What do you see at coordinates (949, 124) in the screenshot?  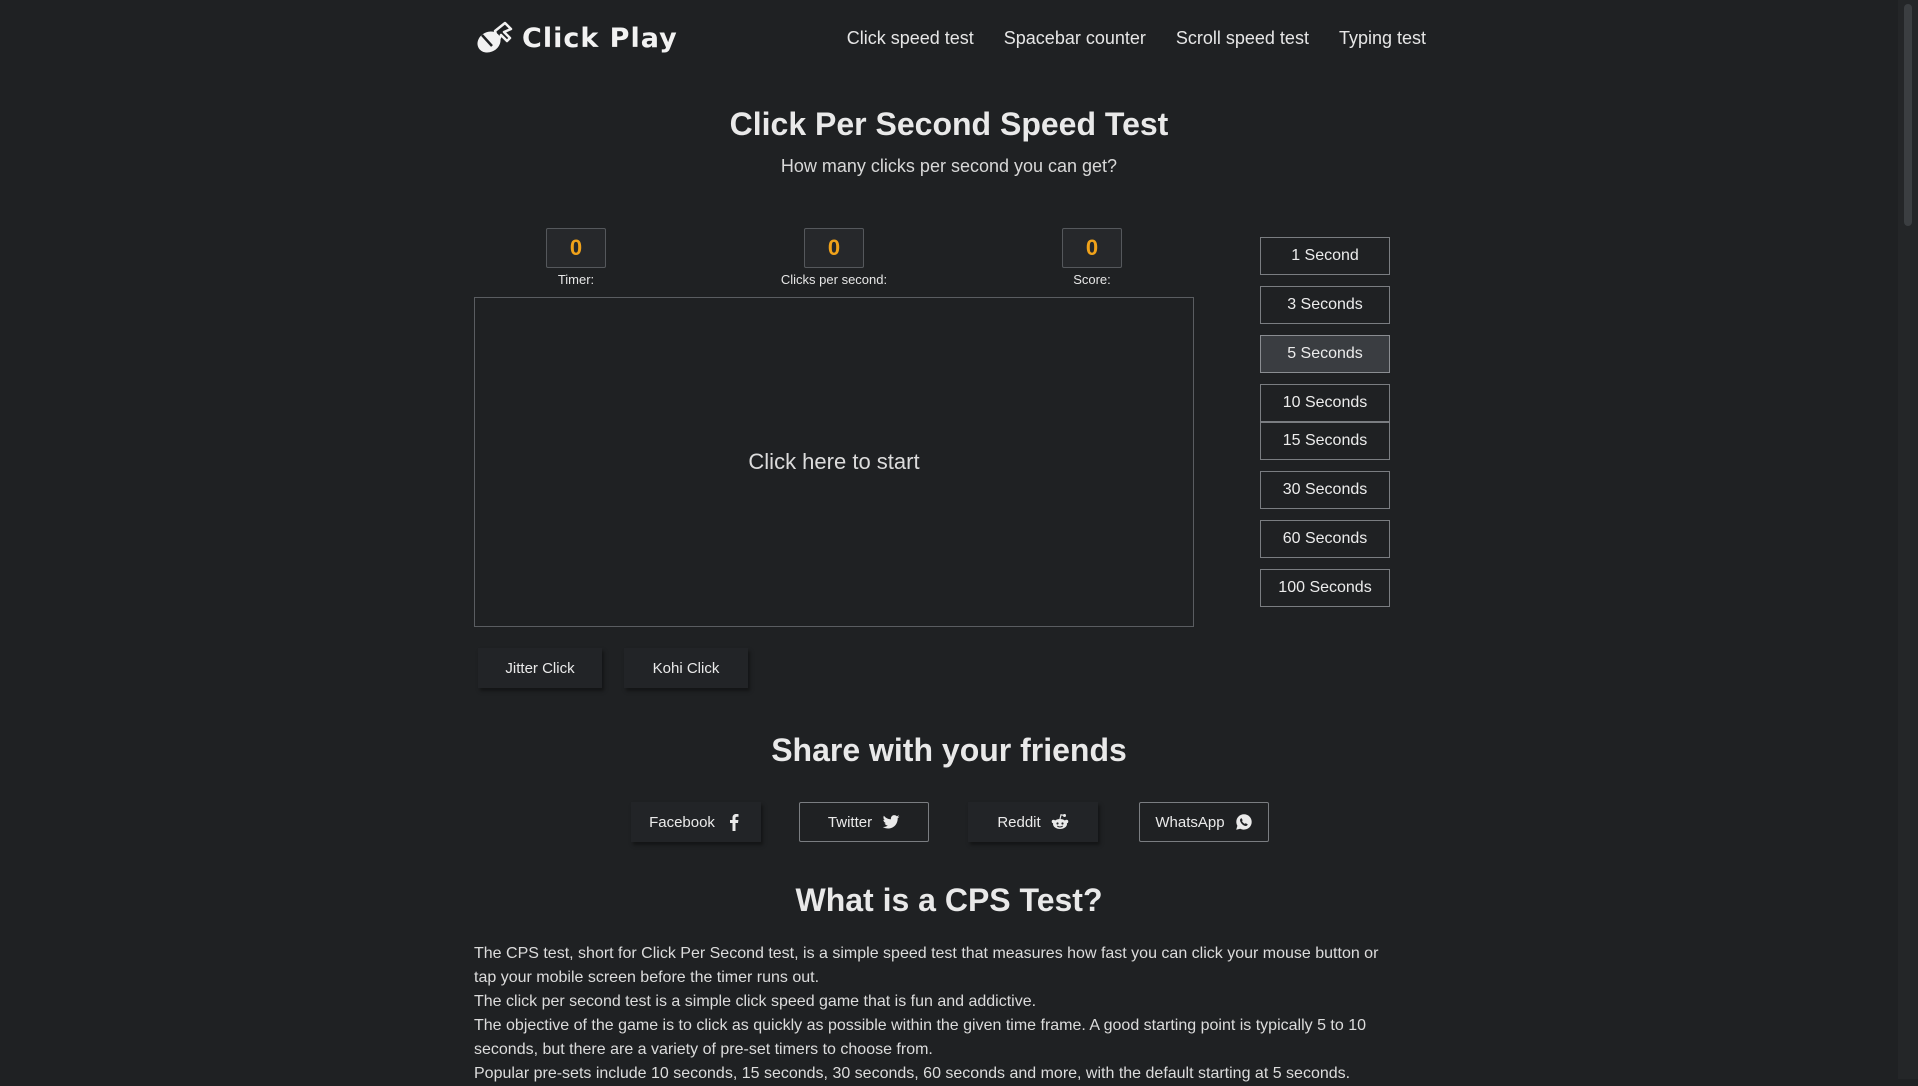 I see `page-title: Click Per Second Speed Test` at bounding box center [949, 124].